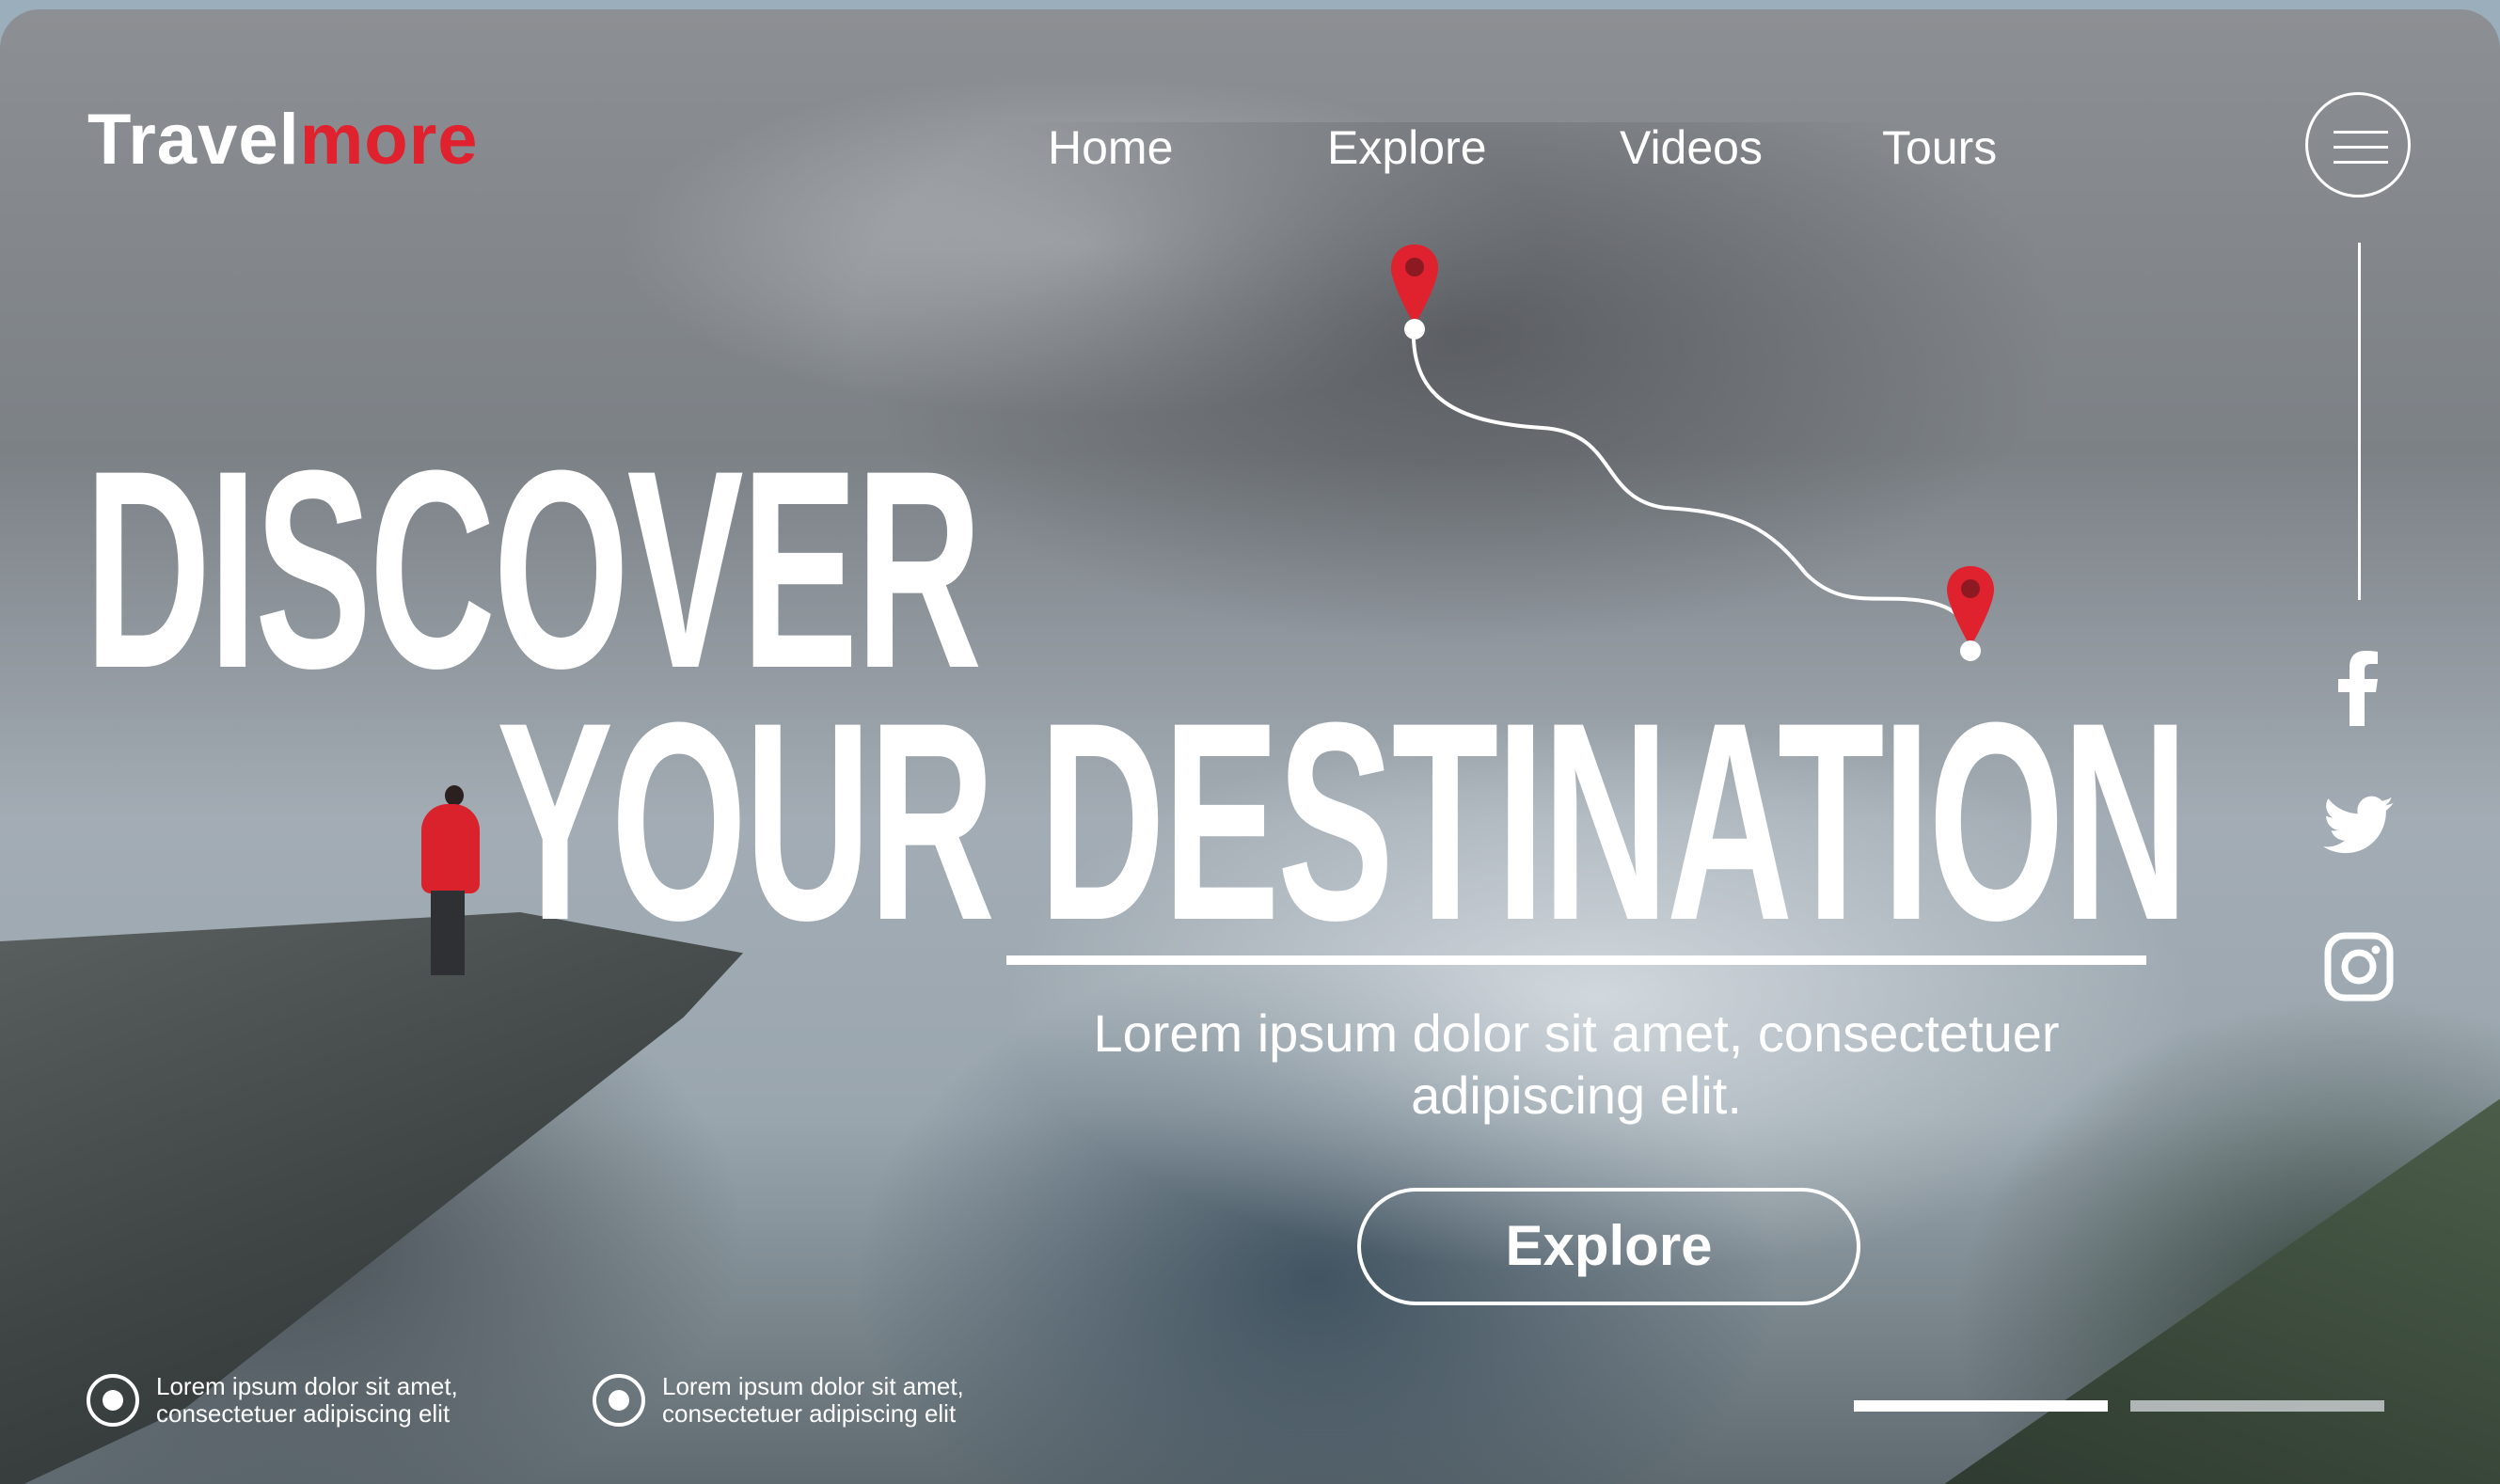 This screenshot has width=2500, height=1484. Describe the element at coordinates (1576, 960) in the screenshot. I see `hero-underline` at that location.